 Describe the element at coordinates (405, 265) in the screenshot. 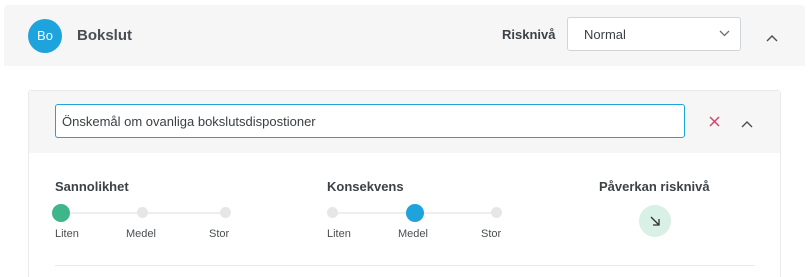

I see `divider` at that location.